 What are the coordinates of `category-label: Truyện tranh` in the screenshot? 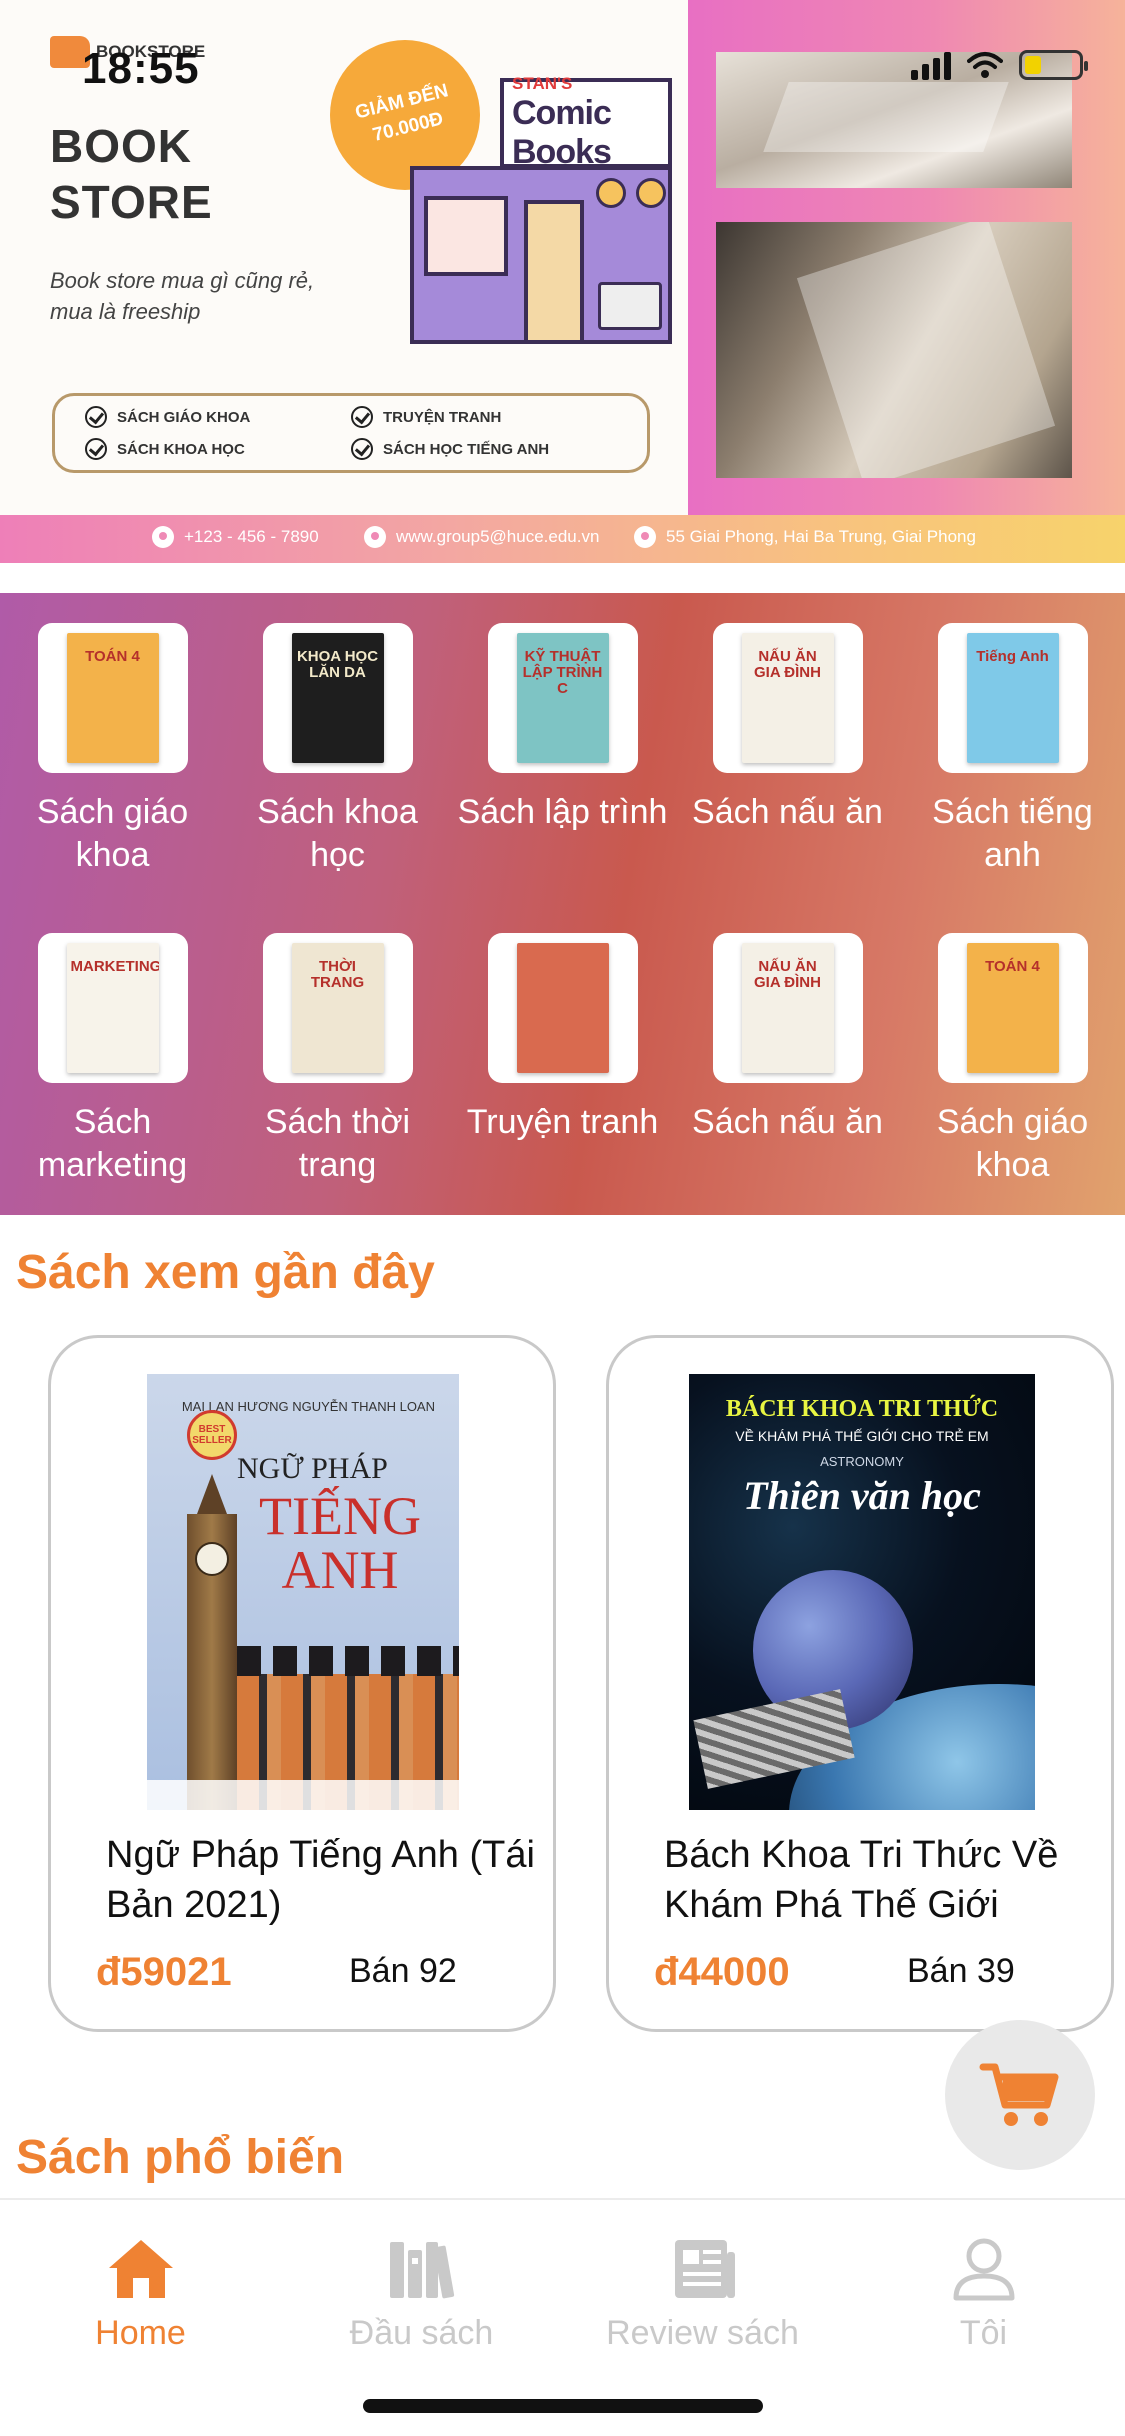 It's located at (562, 1122).